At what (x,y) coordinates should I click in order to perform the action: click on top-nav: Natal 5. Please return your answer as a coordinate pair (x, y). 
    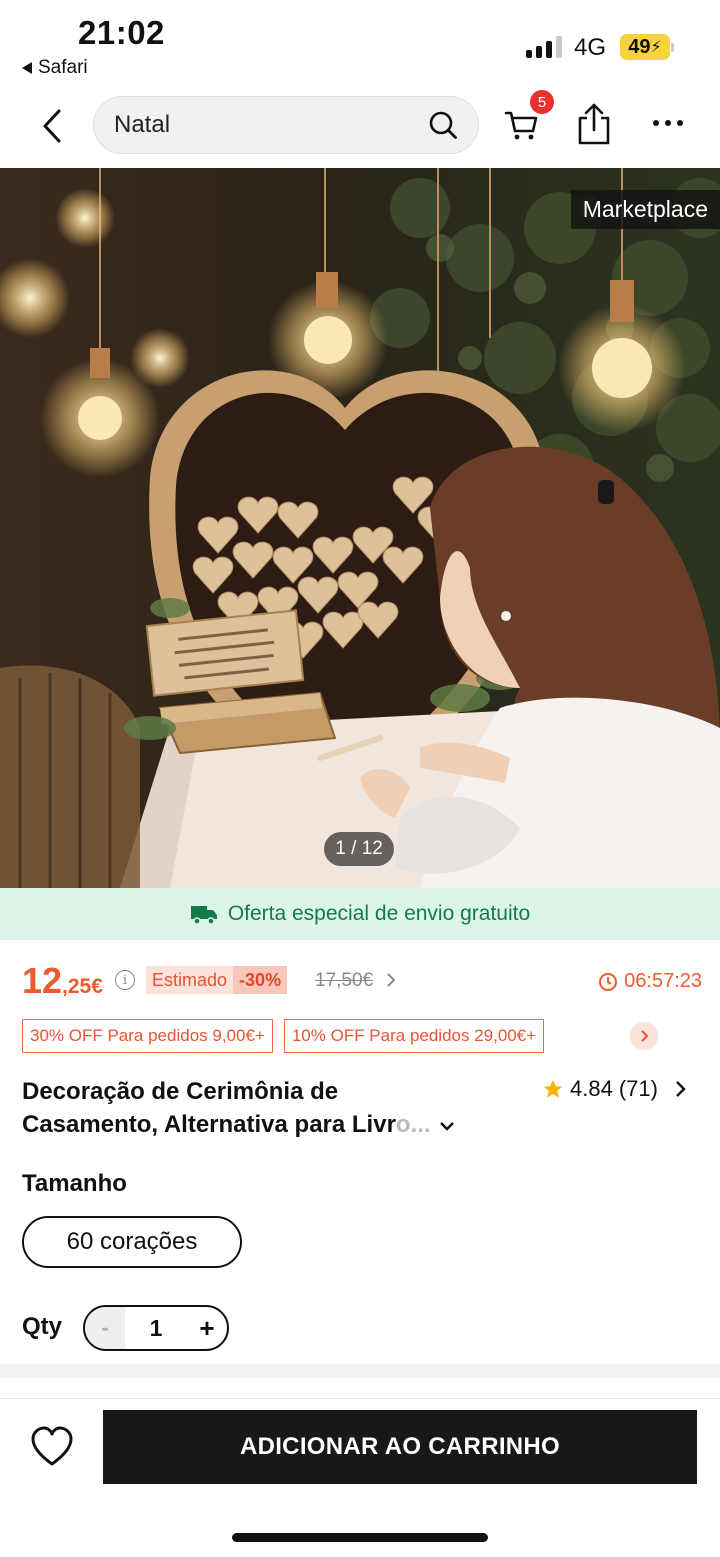
    Looking at the image, I should click on (360, 128).